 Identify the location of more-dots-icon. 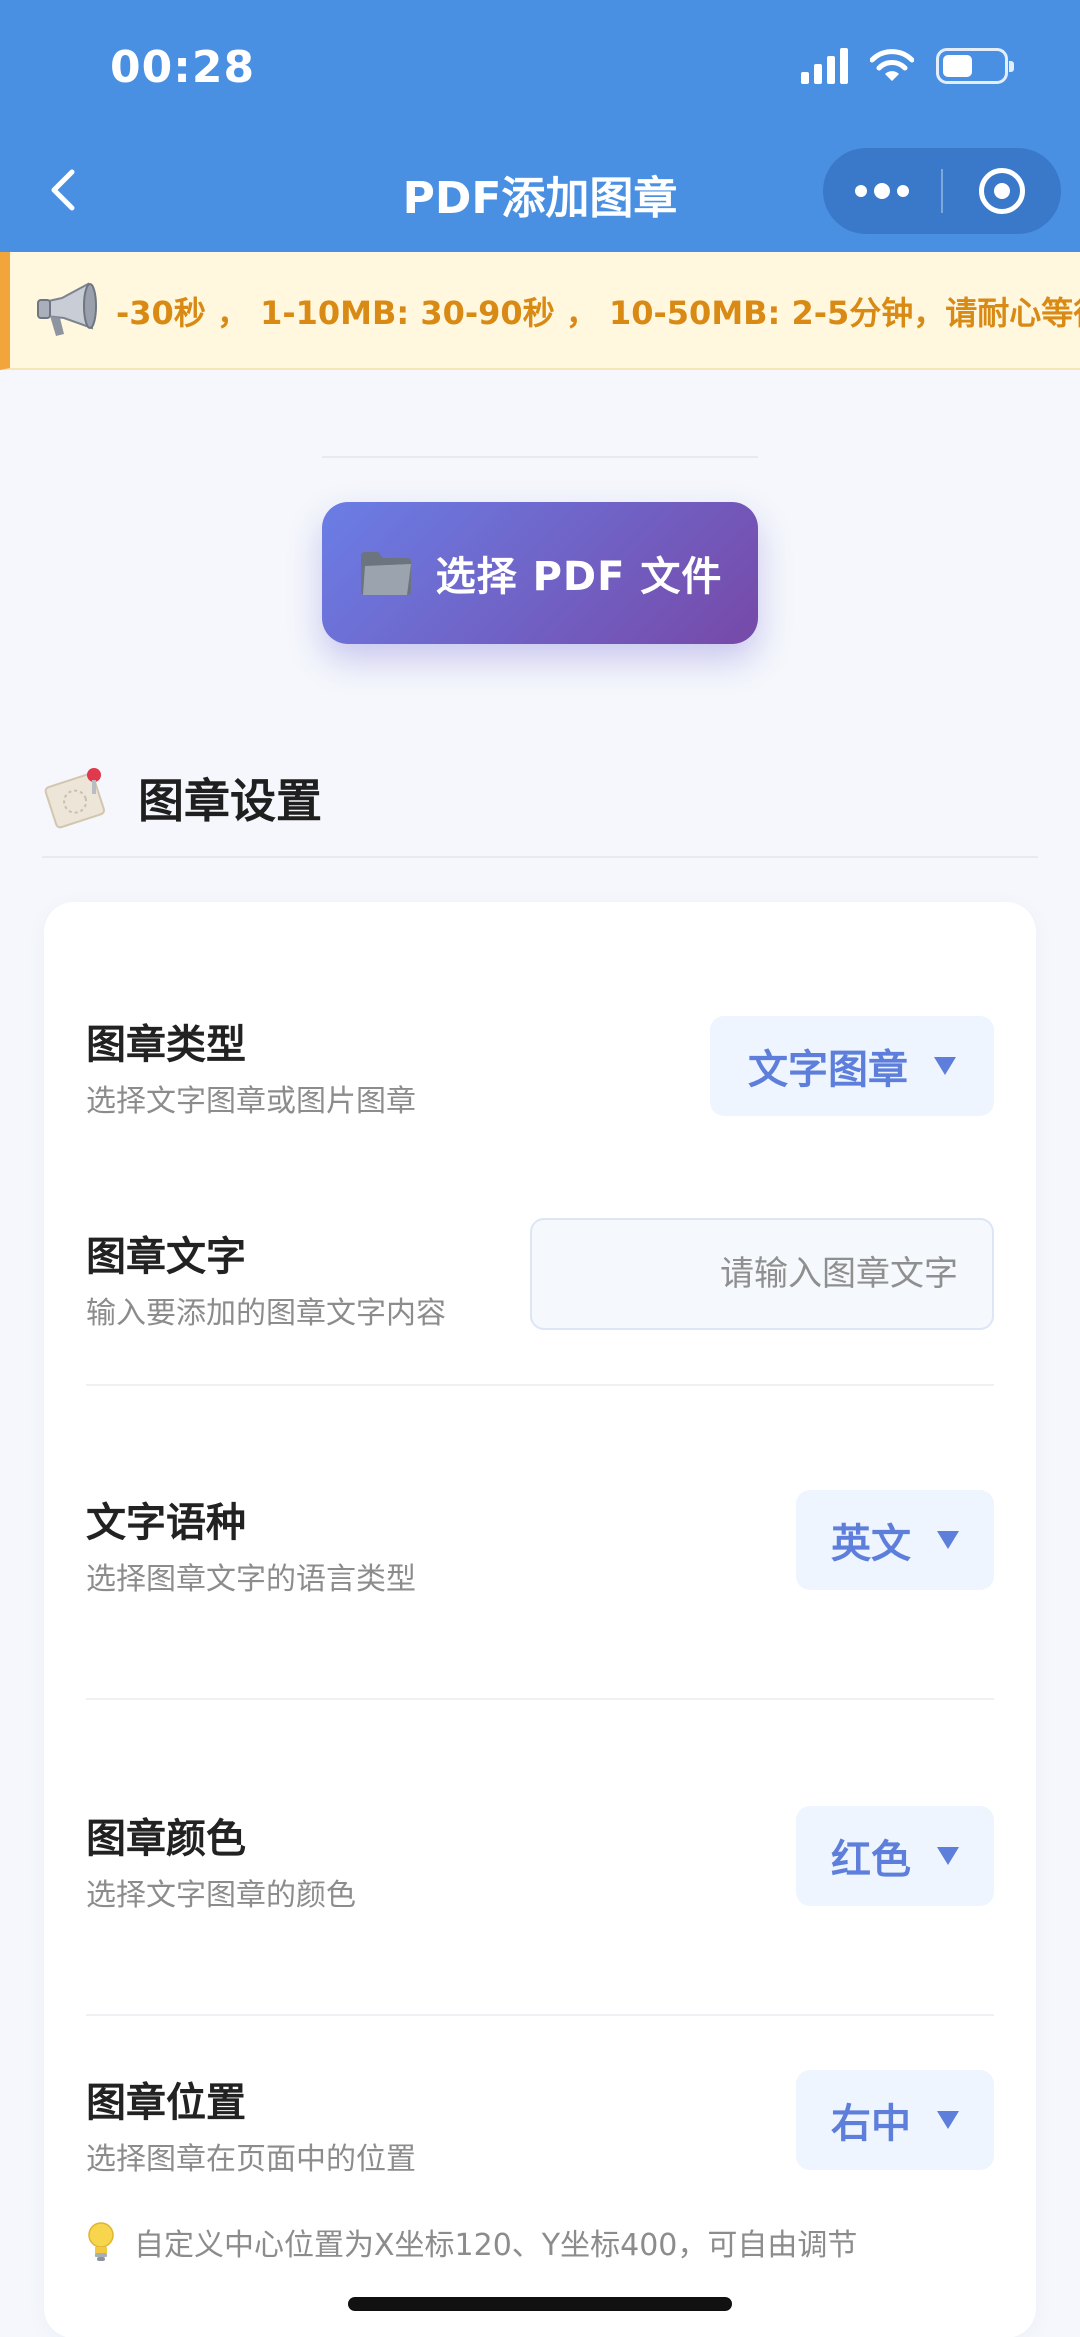
(882, 191).